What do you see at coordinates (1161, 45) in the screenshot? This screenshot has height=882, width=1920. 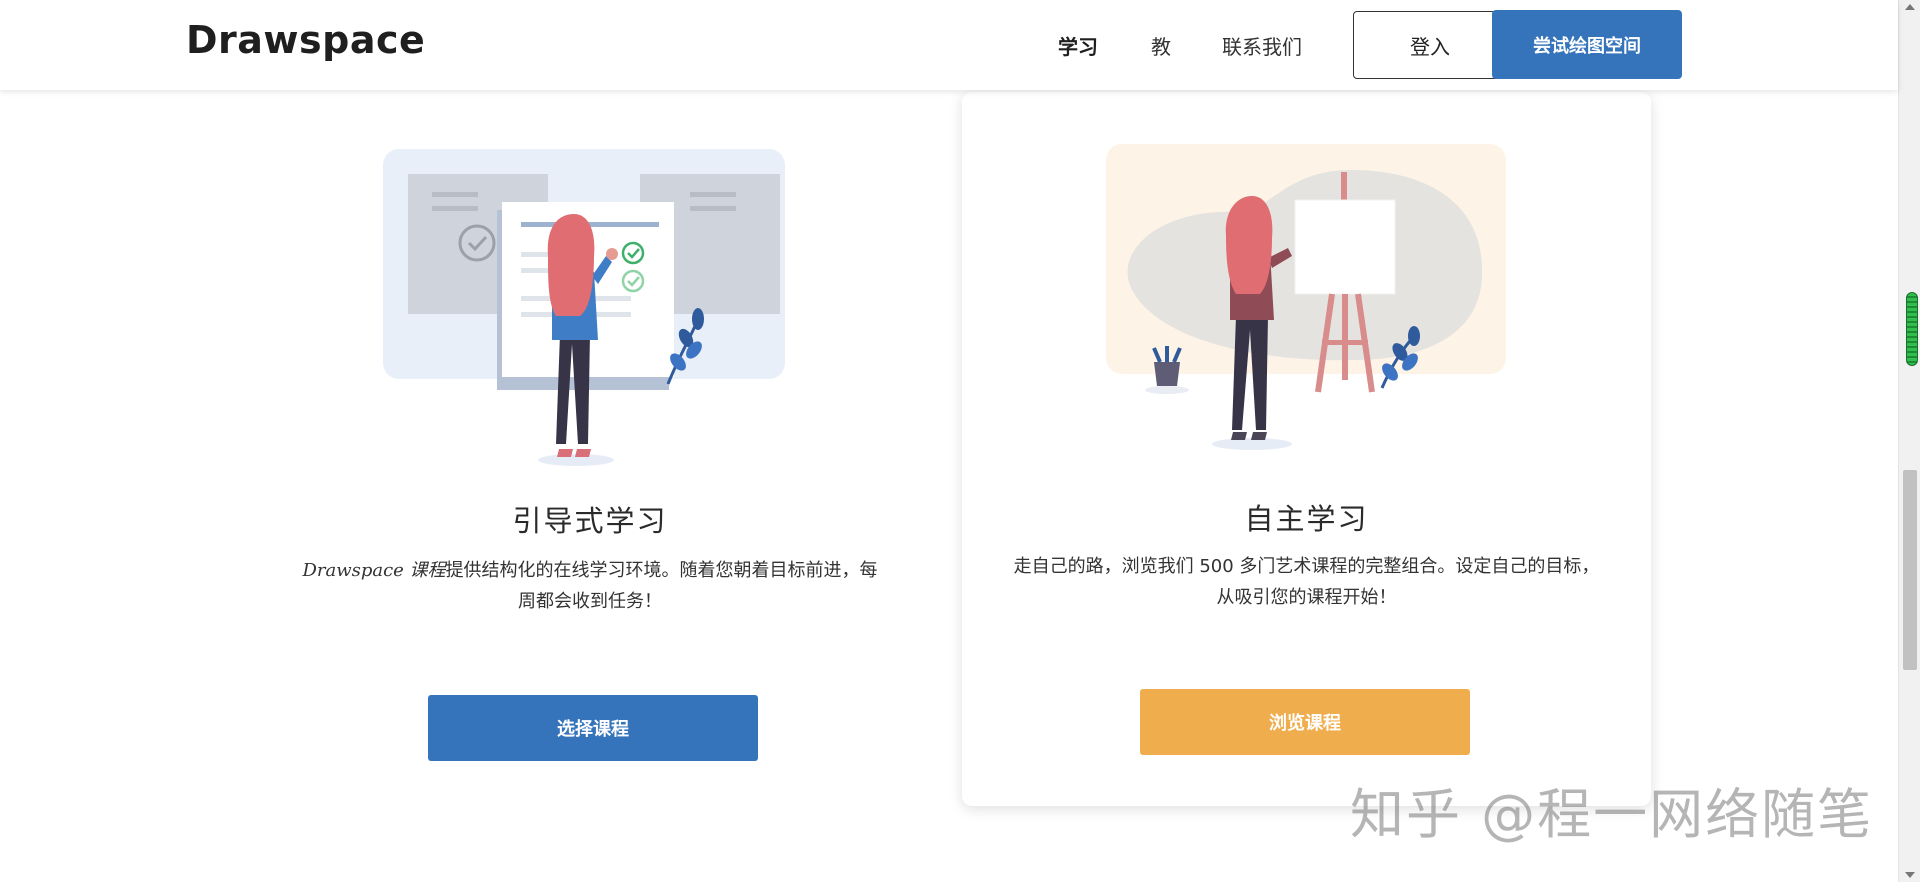 I see `nav-teach: 教` at bounding box center [1161, 45].